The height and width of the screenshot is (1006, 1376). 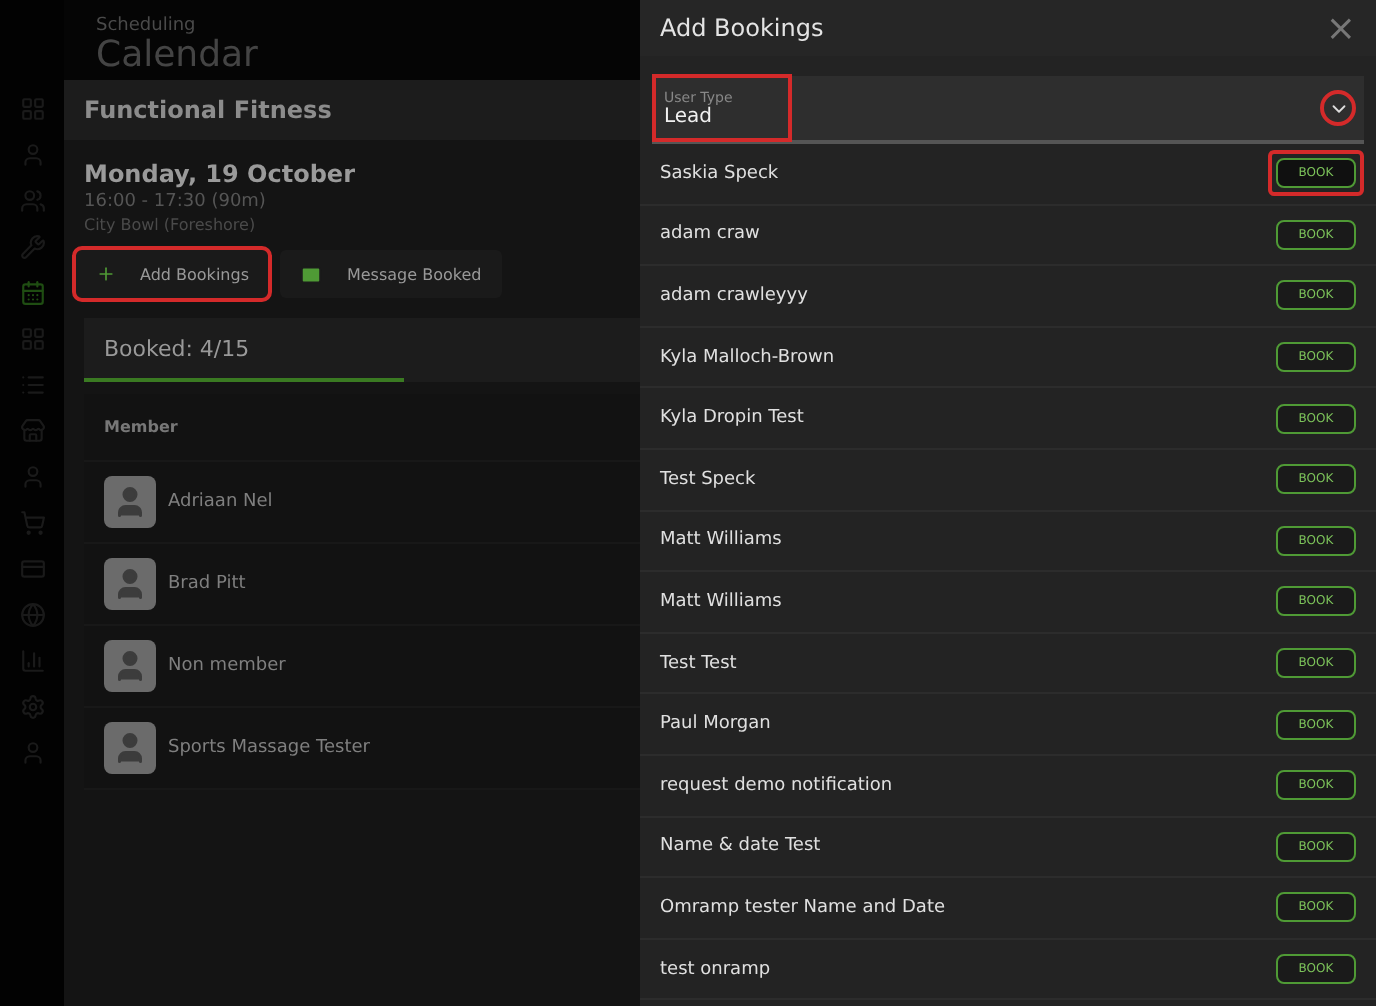 I want to click on drawer-title: Add Bookings, so click(x=742, y=28).